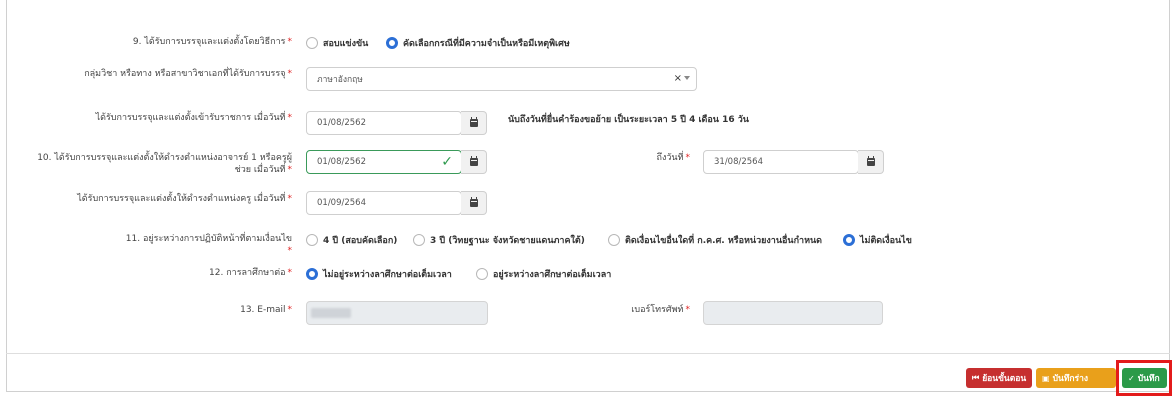 The height and width of the screenshot is (397, 1176). I want to click on redacted-email, so click(331, 313).